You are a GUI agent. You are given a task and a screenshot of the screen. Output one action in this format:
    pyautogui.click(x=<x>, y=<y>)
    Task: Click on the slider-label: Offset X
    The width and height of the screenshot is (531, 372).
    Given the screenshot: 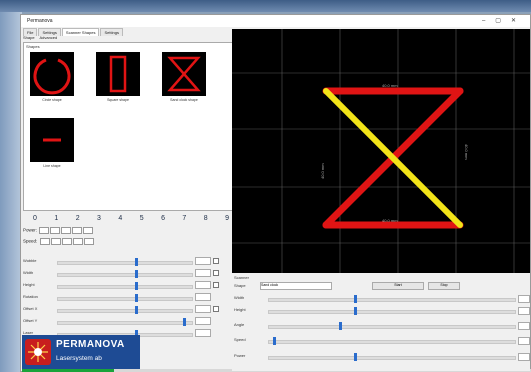 What is the action you would take?
    pyautogui.click(x=30, y=308)
    